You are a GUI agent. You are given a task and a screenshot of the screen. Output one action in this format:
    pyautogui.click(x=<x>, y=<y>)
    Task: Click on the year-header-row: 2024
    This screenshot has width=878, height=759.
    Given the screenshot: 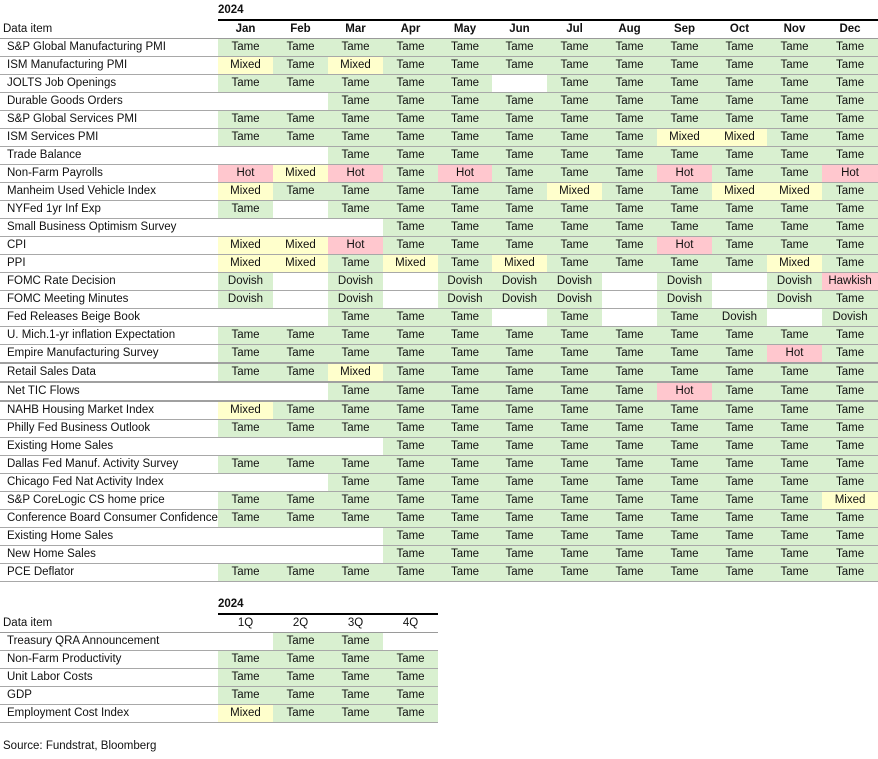 What is the action you would take?
    pyautogui.click(x=219, y=605)
    